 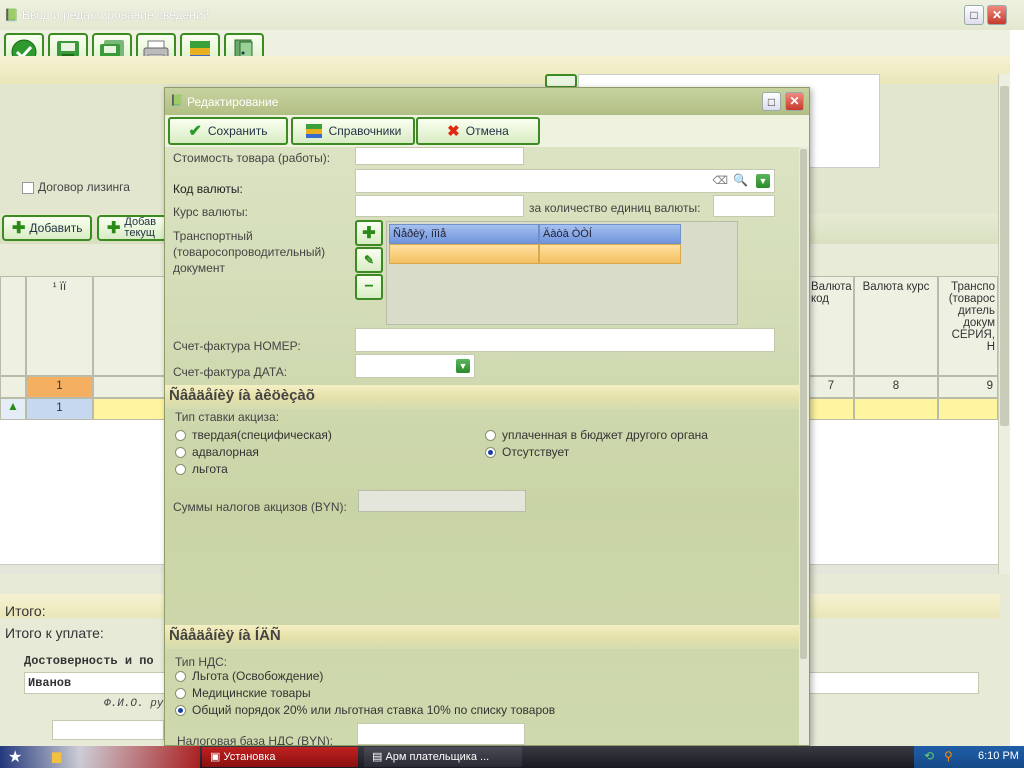 I want to click on references-button: Справочники, so click(x=353, y=131).